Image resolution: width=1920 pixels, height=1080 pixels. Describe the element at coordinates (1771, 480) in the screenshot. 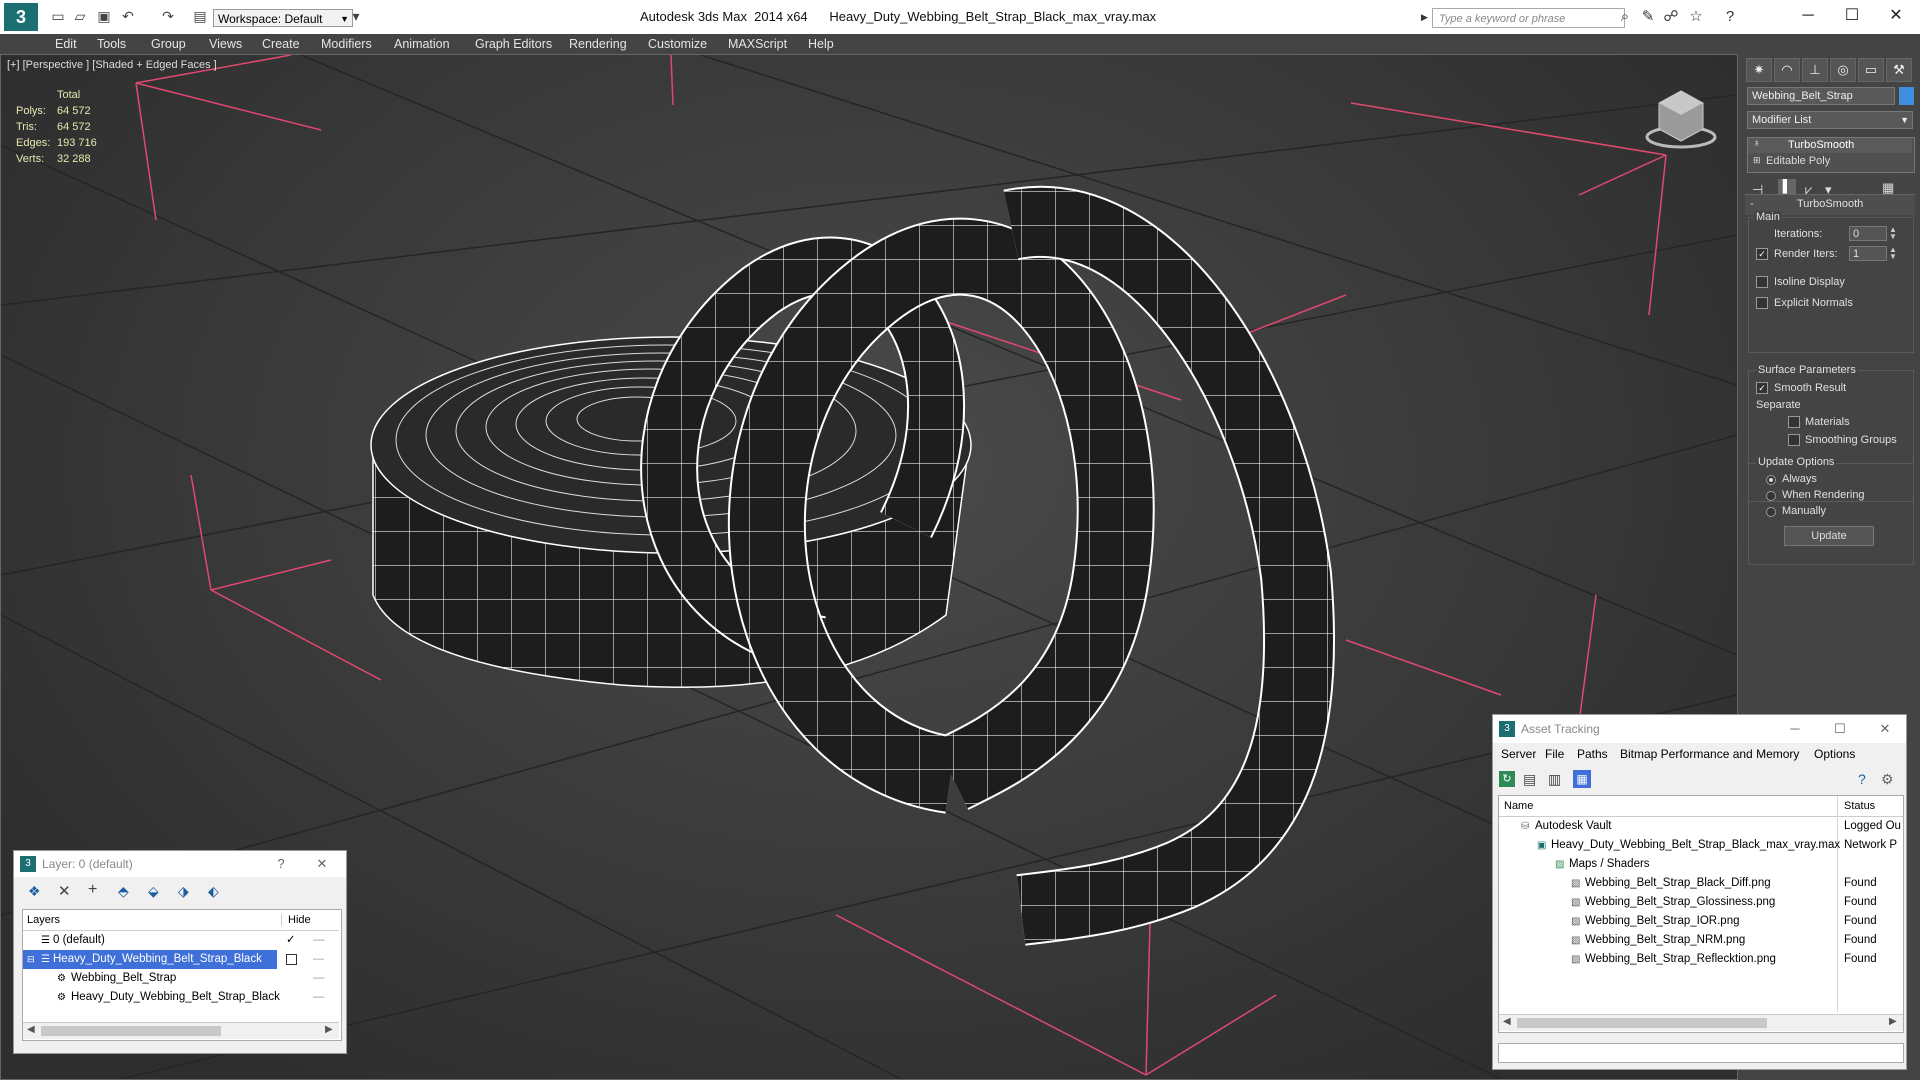

I see `always-radio` at that location.